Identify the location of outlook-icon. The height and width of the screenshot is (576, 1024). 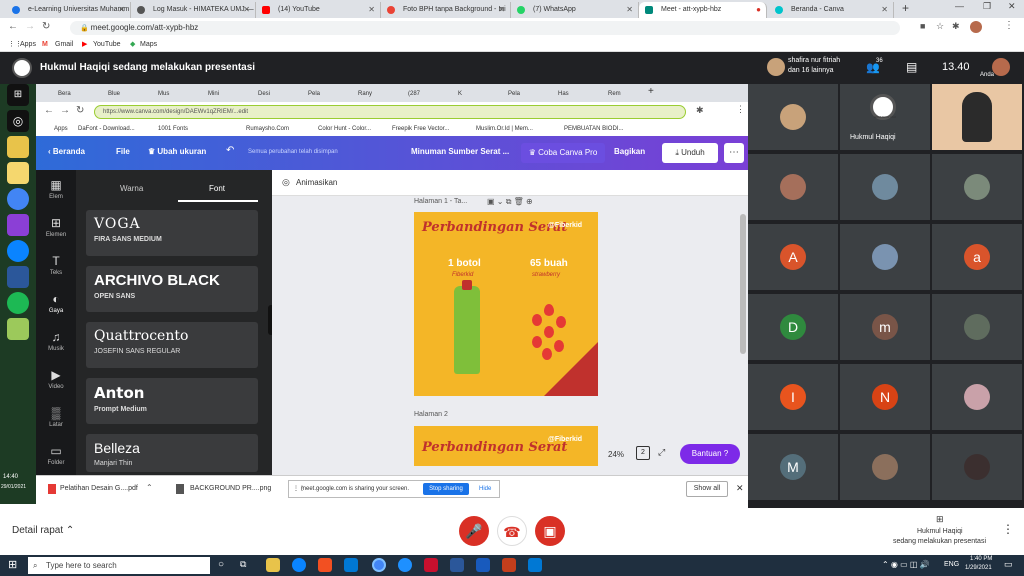
(535, 565).